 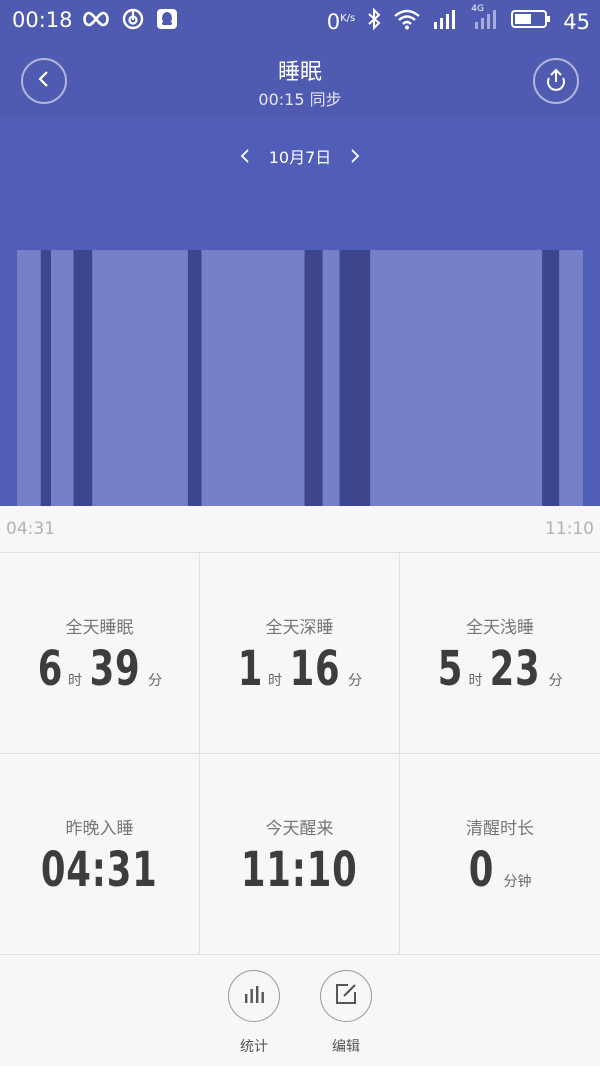 I want to click on qq-icon, so click(x=167, y=21).